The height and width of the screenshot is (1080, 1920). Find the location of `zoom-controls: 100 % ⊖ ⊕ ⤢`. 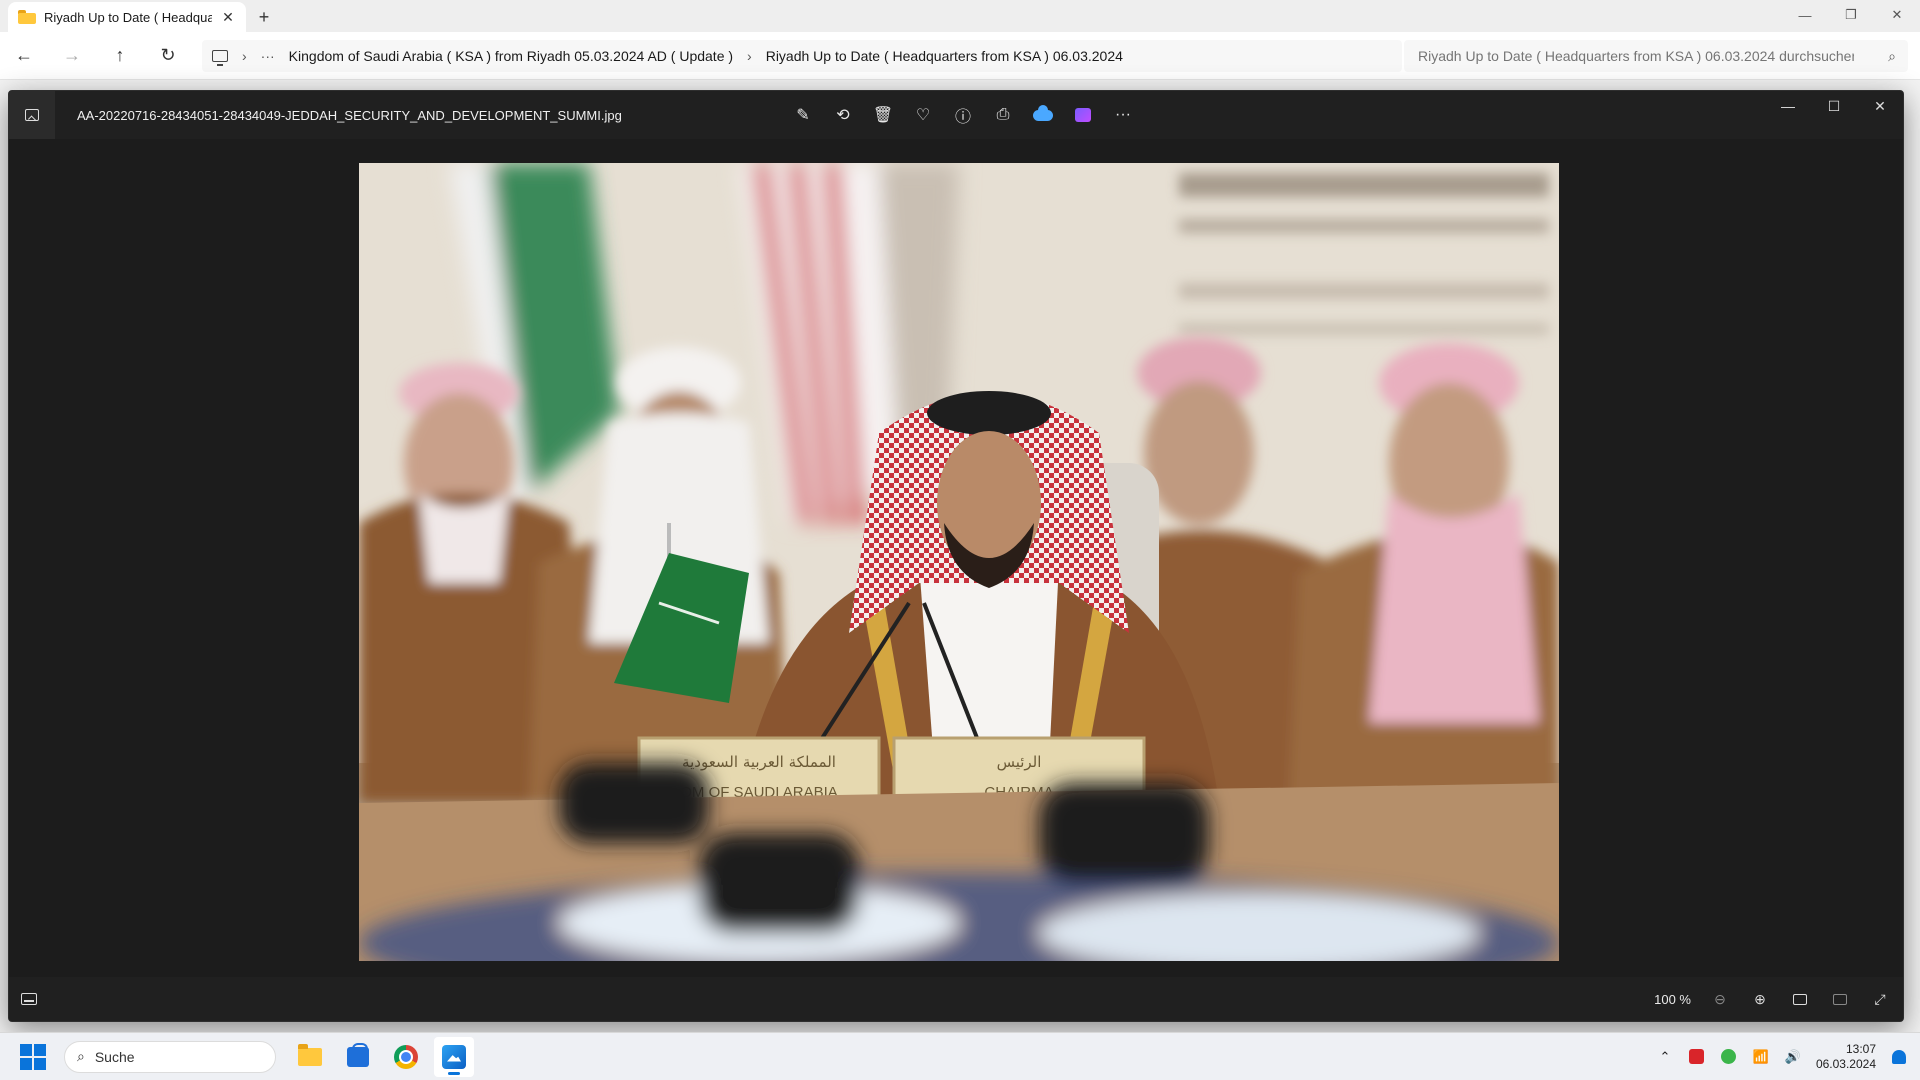

zoom-controls: 100 % ⊖ ⊕ ⤢ is located at coordinates (1772, 999).